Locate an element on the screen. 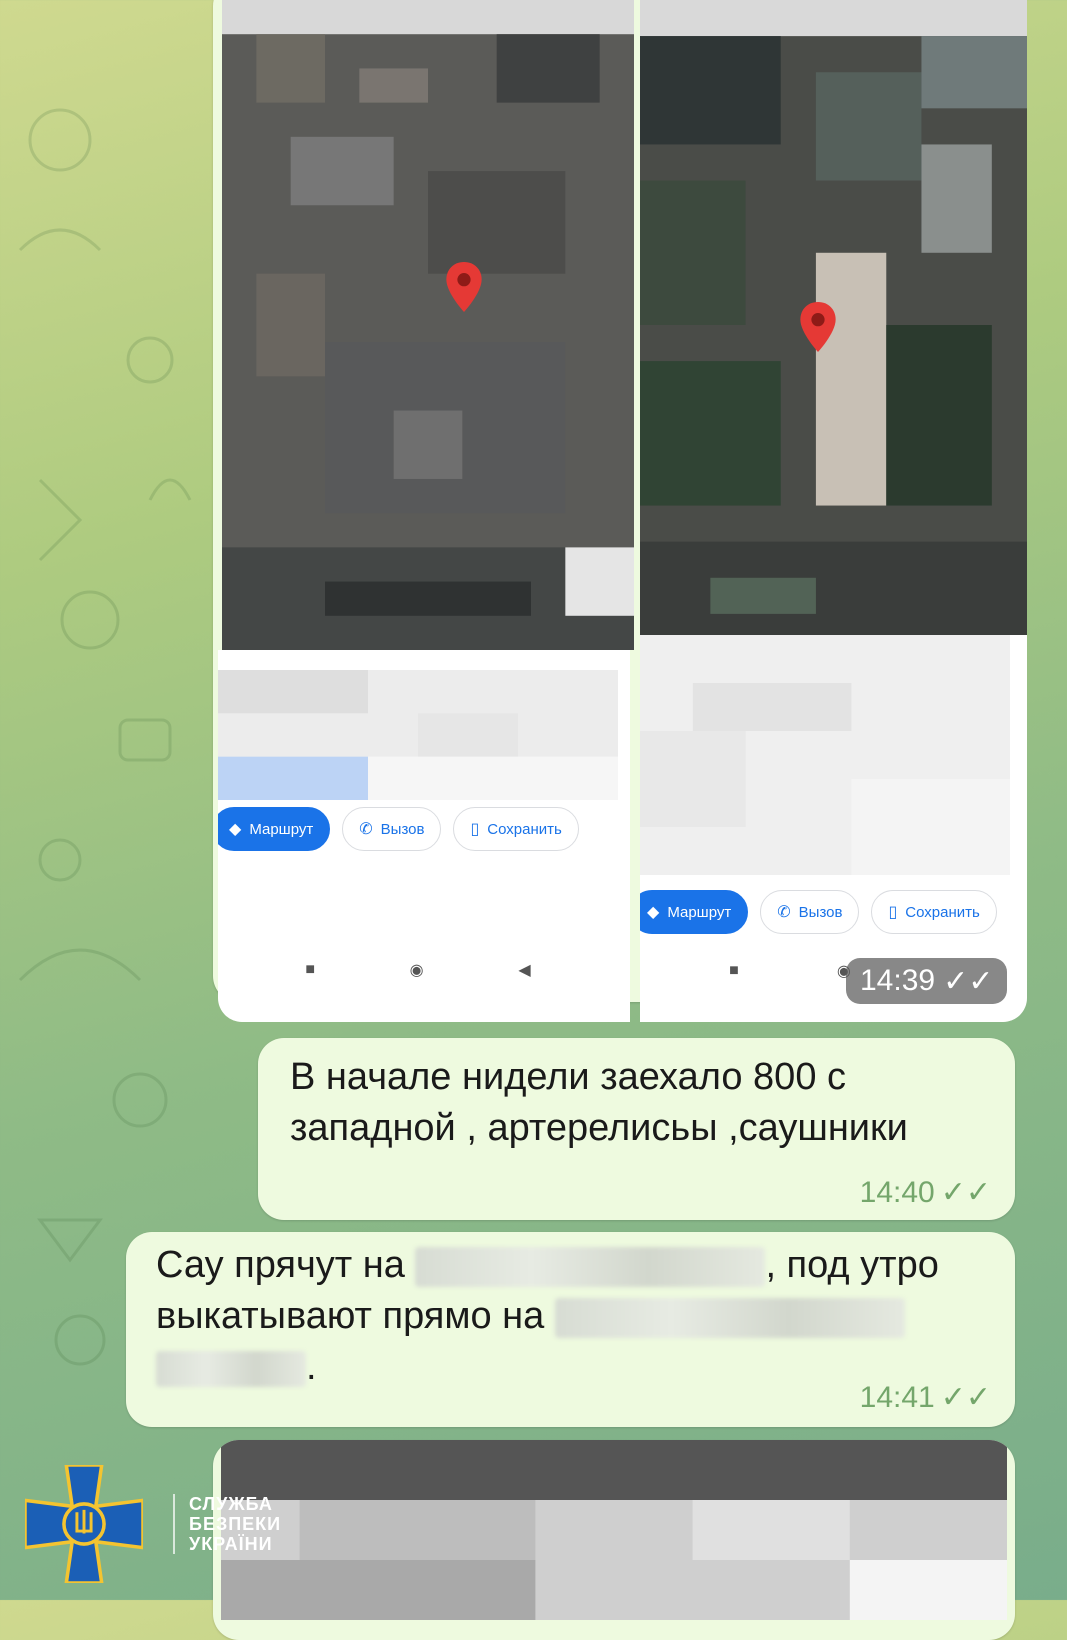  back-nav-icon: ◀ is located at coordinates (524, 970).